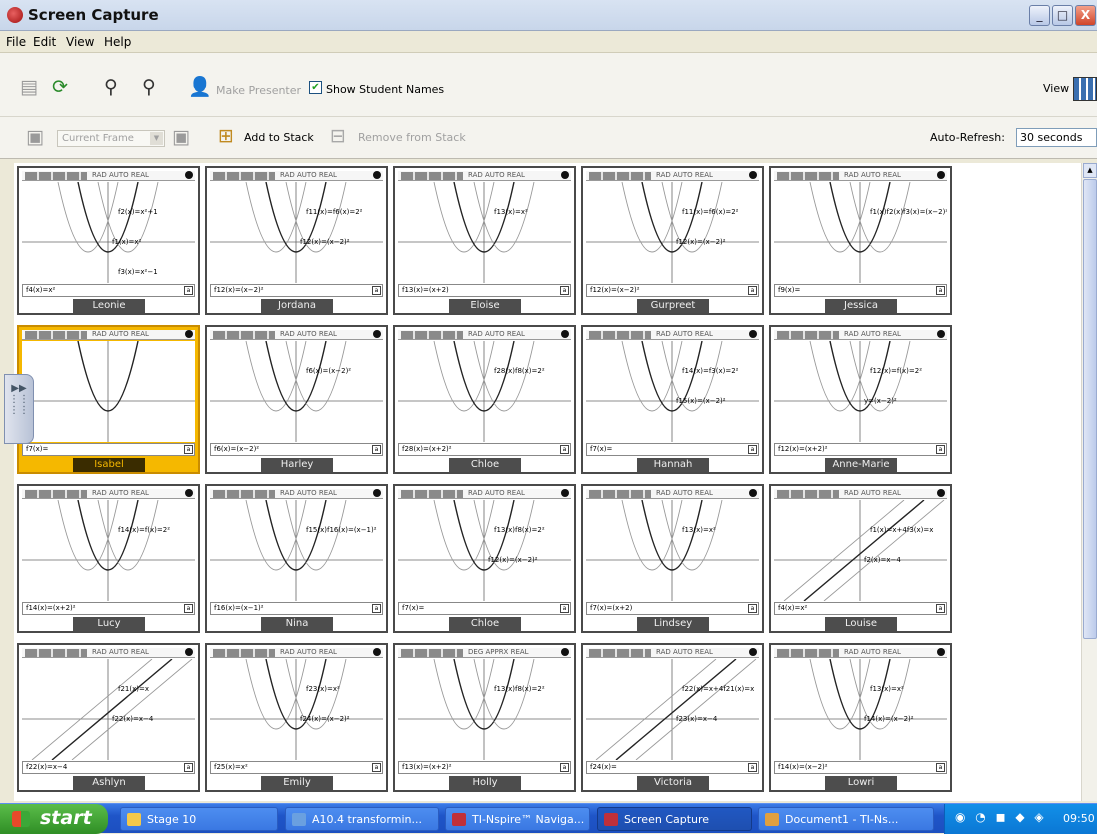  What do you see at coordinates (133, 719) in the screenshot?
I see `function-label: f22(x)=x−4` at bounding box center [133, 719].